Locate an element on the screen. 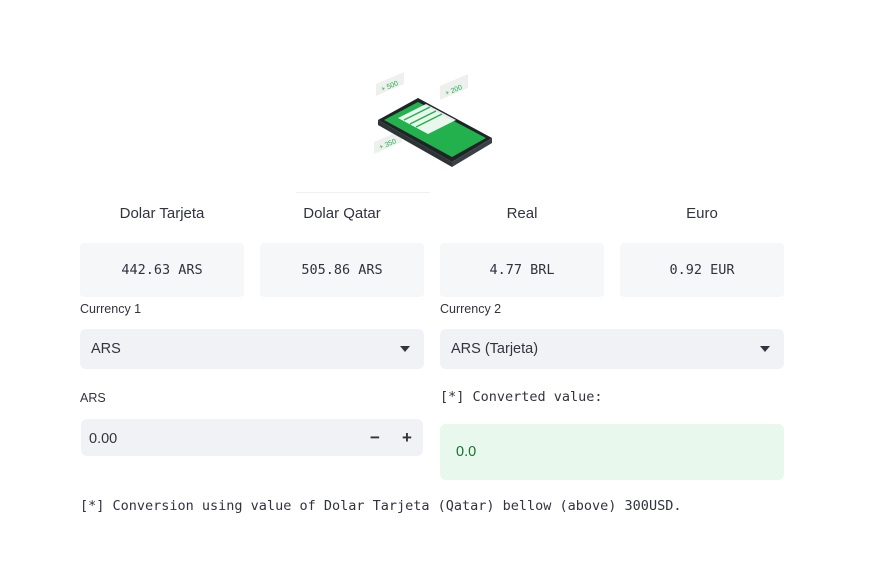  rate-value: 0.92 EUR is located at coordinates (702, 270).